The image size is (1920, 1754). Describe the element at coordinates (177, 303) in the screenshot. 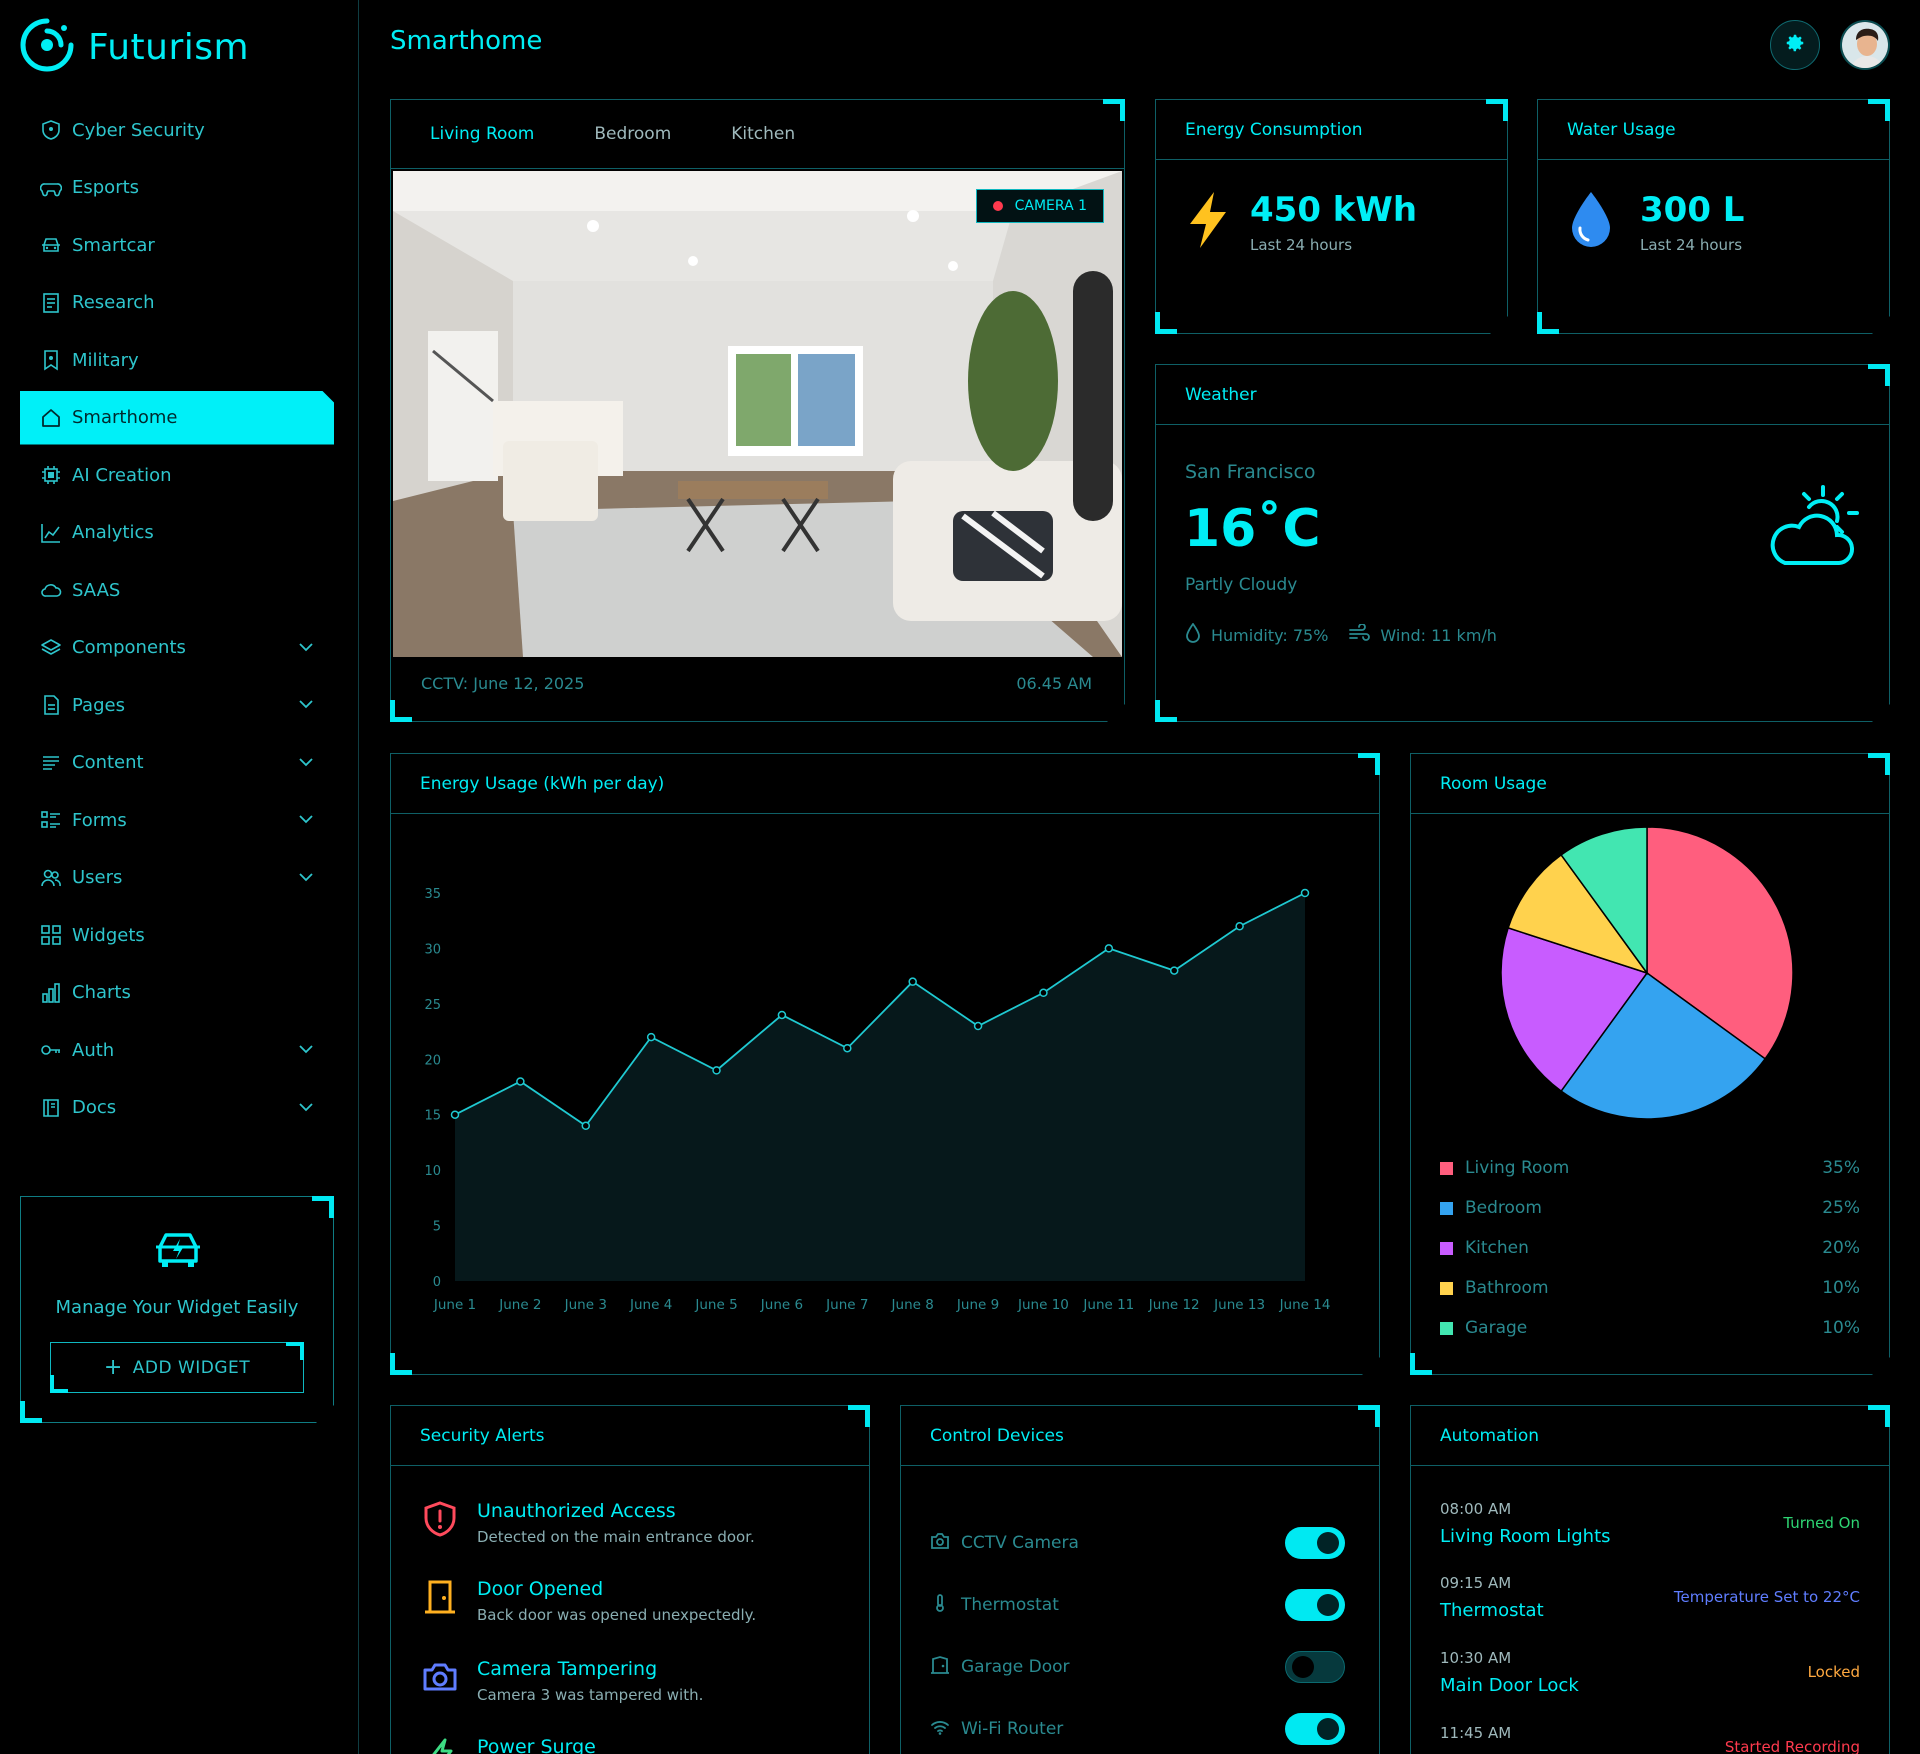

I see `sidebar-item-research: Research` at that location.